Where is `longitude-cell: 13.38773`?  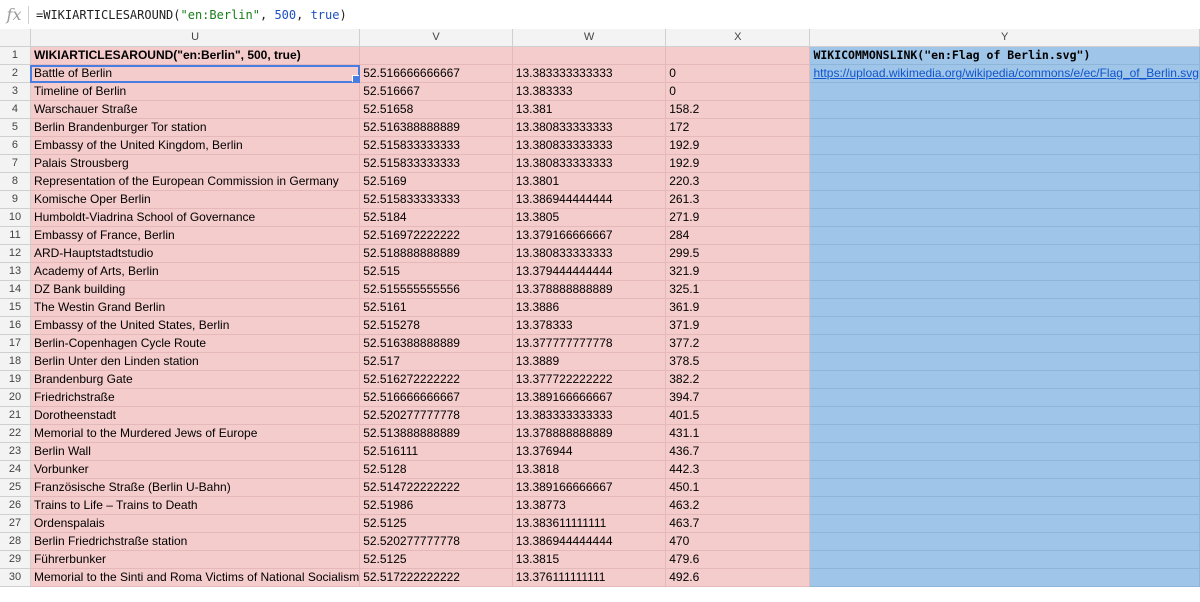 longitude-cell: 13.38773 is located at coordinates (589, 505).